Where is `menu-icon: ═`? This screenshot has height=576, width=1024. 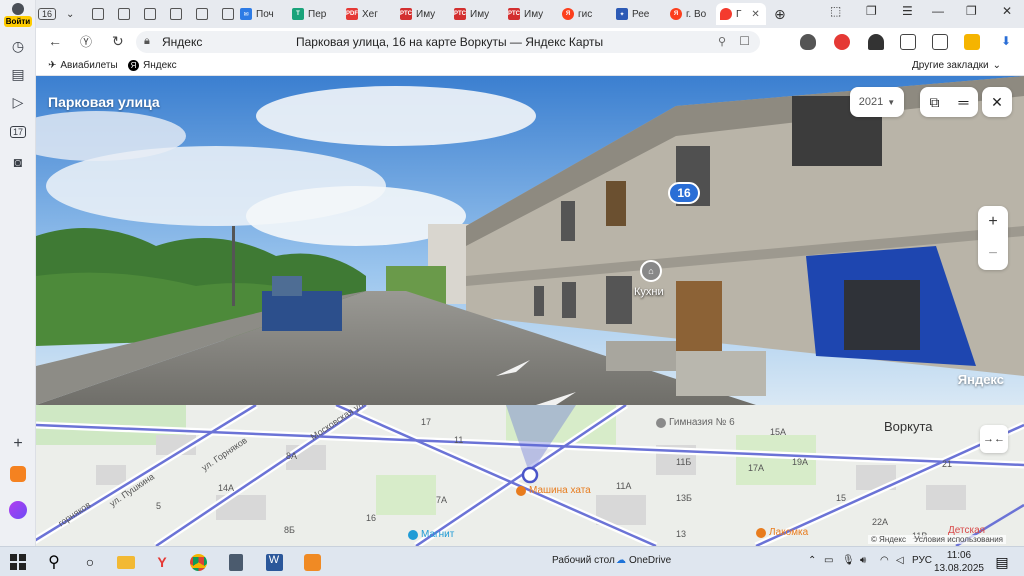
menu-icon: ═ is located at coordinates (964, 102).